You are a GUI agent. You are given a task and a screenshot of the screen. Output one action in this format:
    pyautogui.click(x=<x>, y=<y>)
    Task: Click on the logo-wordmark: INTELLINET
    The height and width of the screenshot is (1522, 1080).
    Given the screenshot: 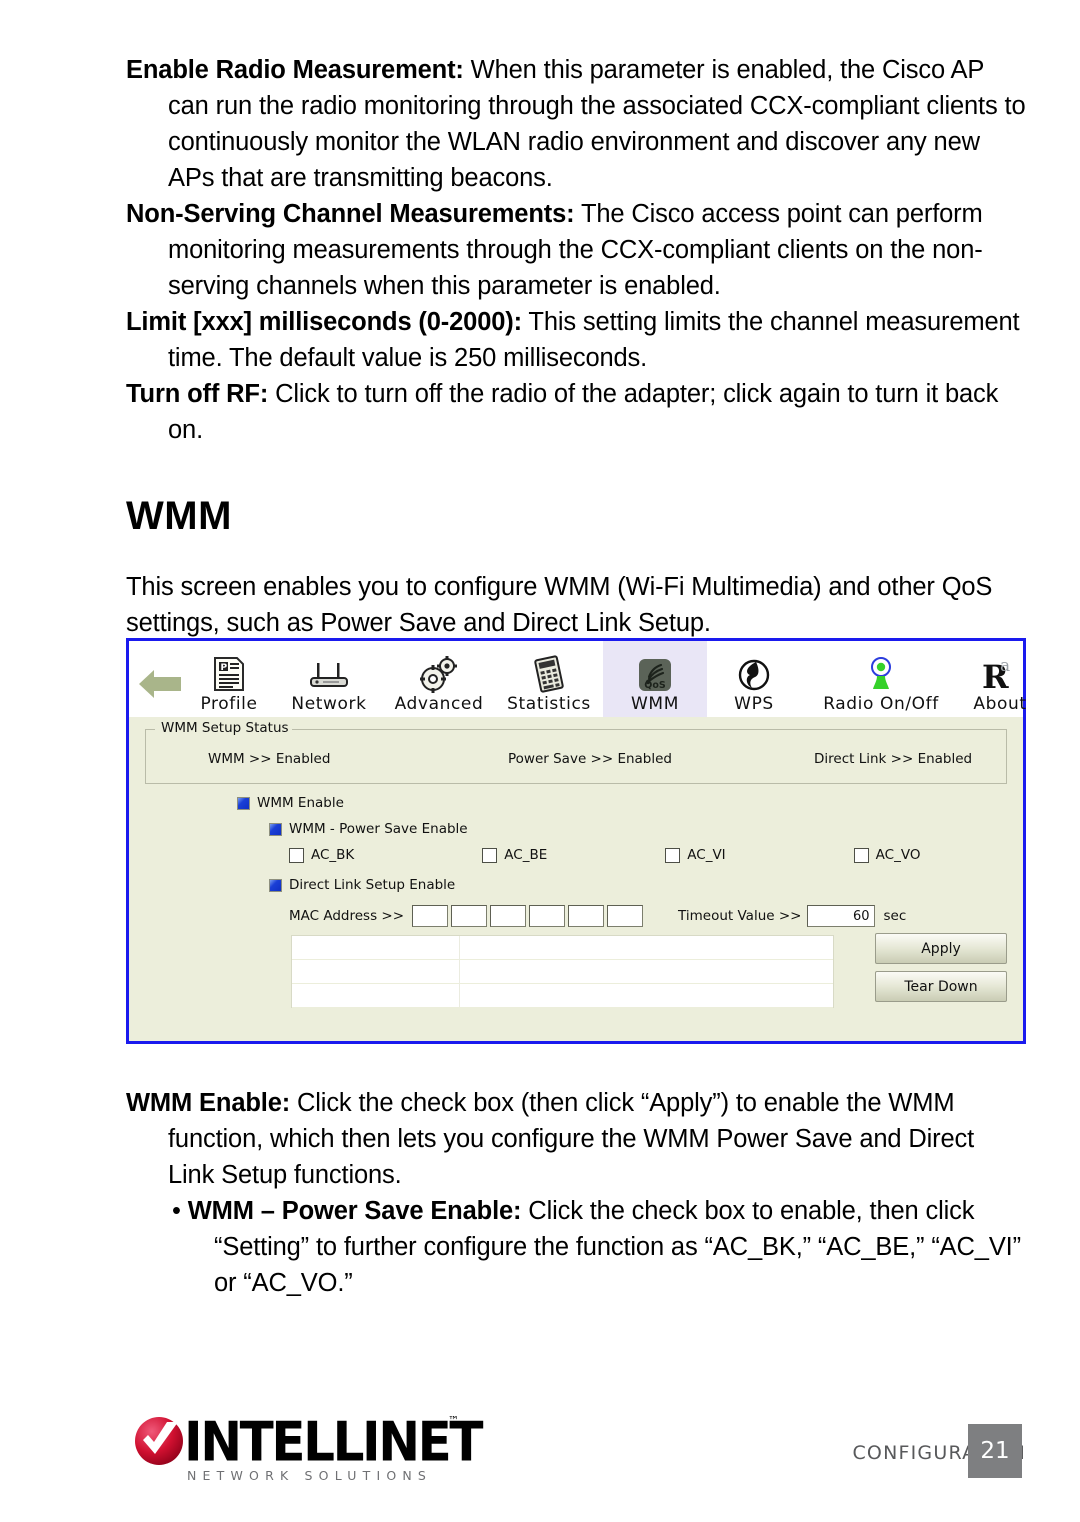 What is the action you would take?
    pyautogui.click(x=334, y=1442)
    